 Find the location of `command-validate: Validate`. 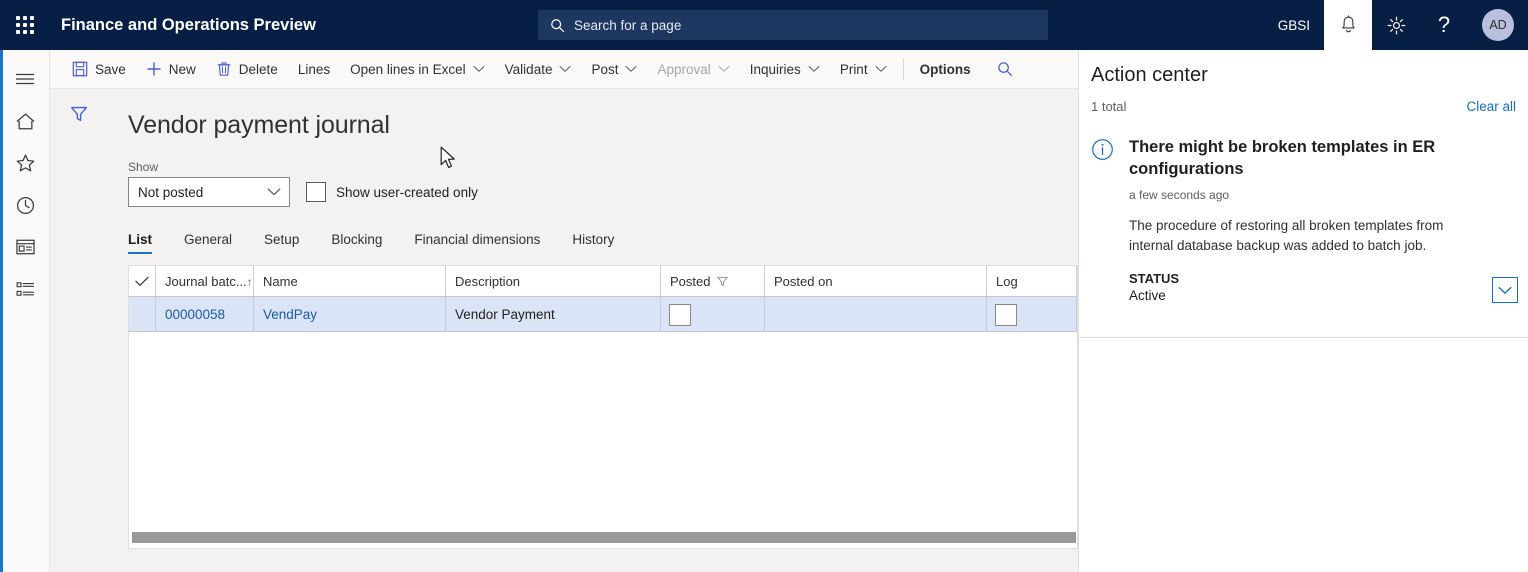

command-validate: Validate is located at coordinates (538, 69).